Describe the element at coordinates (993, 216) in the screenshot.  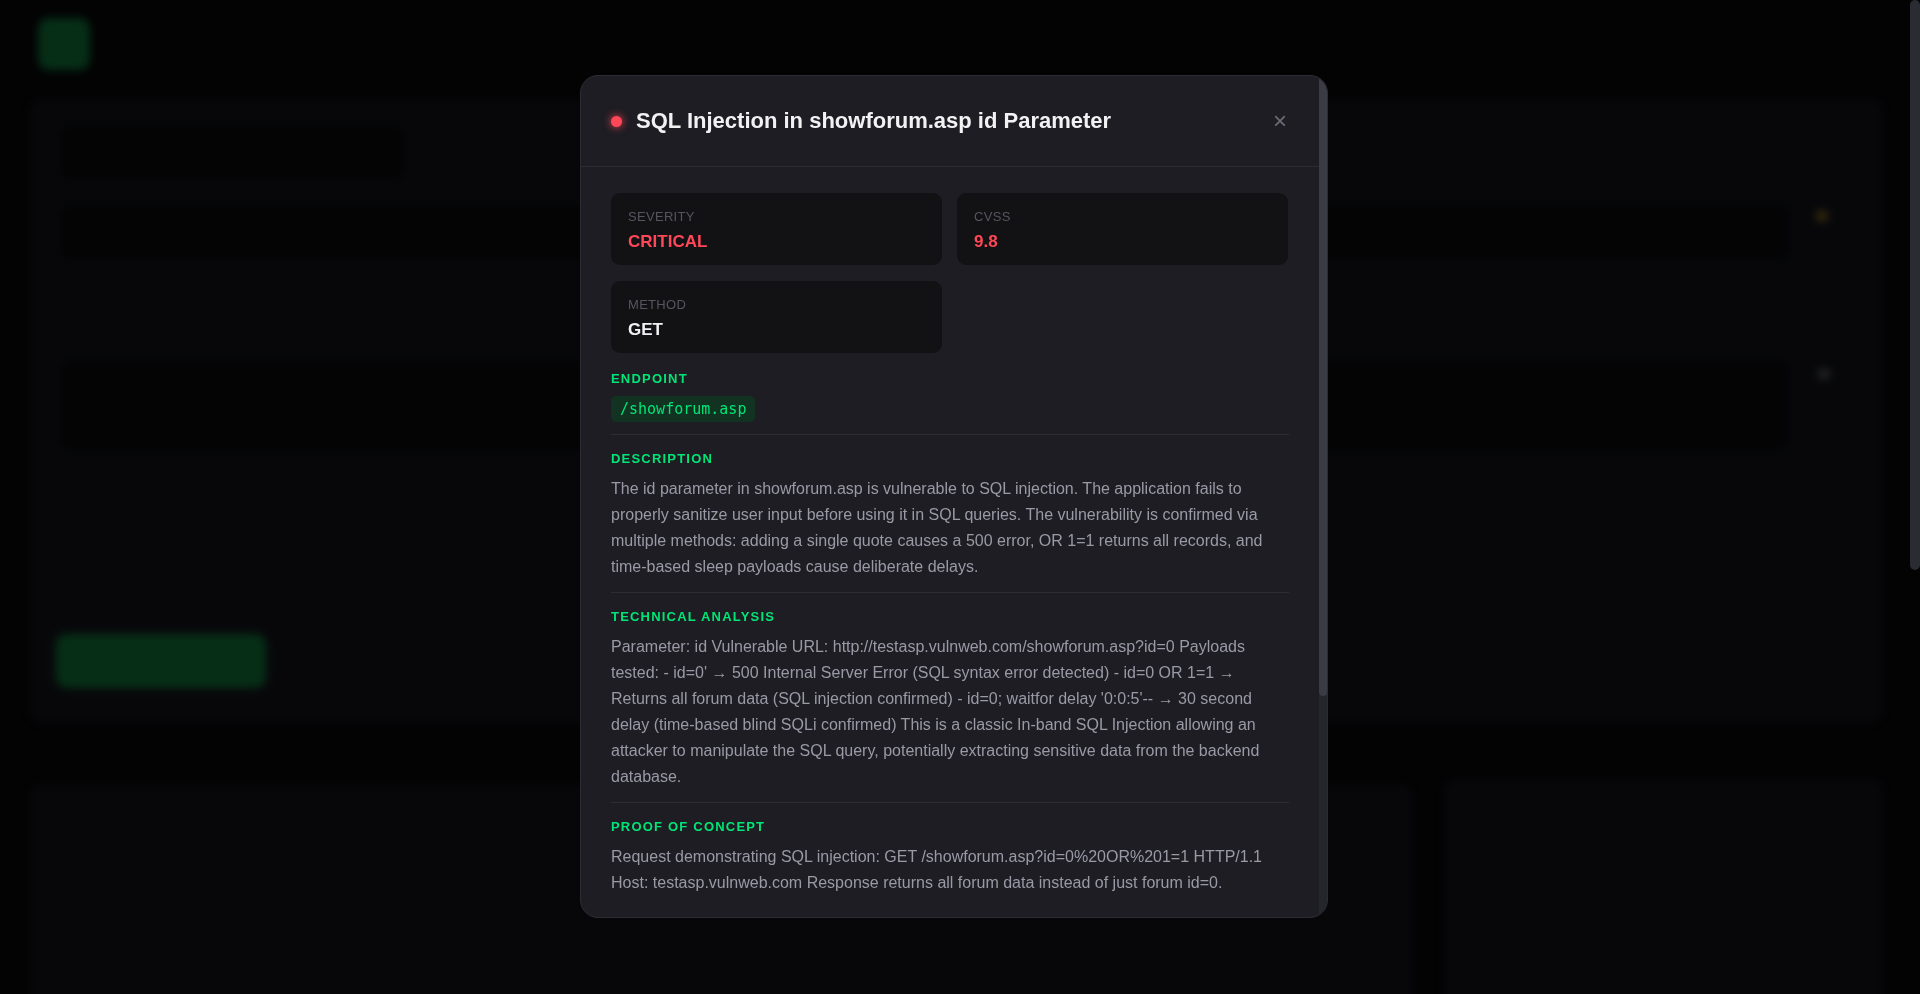
I see `card-label: CVSS` at that location.